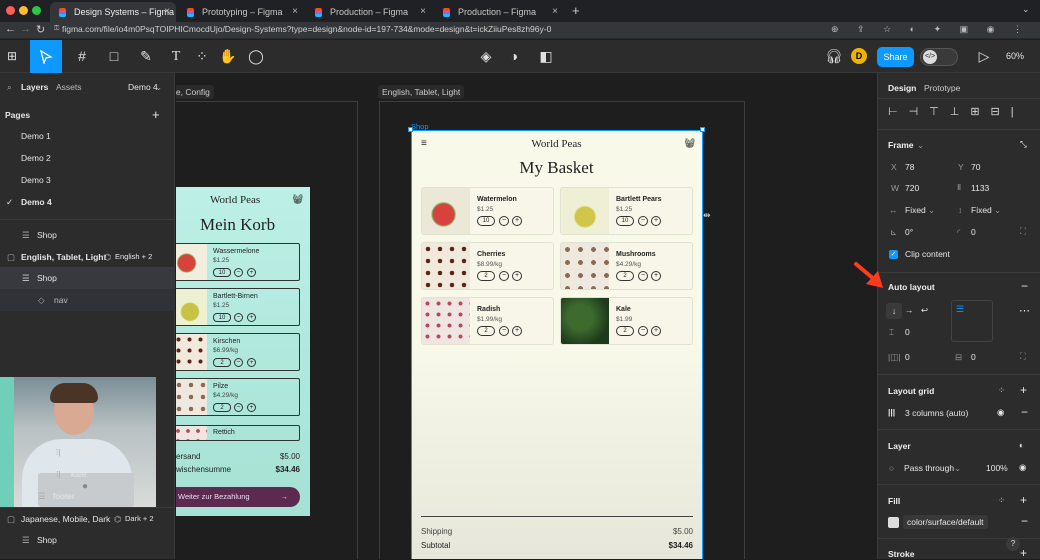 The image size is (1040, 560). Describe the element at coordinates (487, 266) in the screenshot. I see `product-card: Cherries $8.99/kg 2− +` at that location.